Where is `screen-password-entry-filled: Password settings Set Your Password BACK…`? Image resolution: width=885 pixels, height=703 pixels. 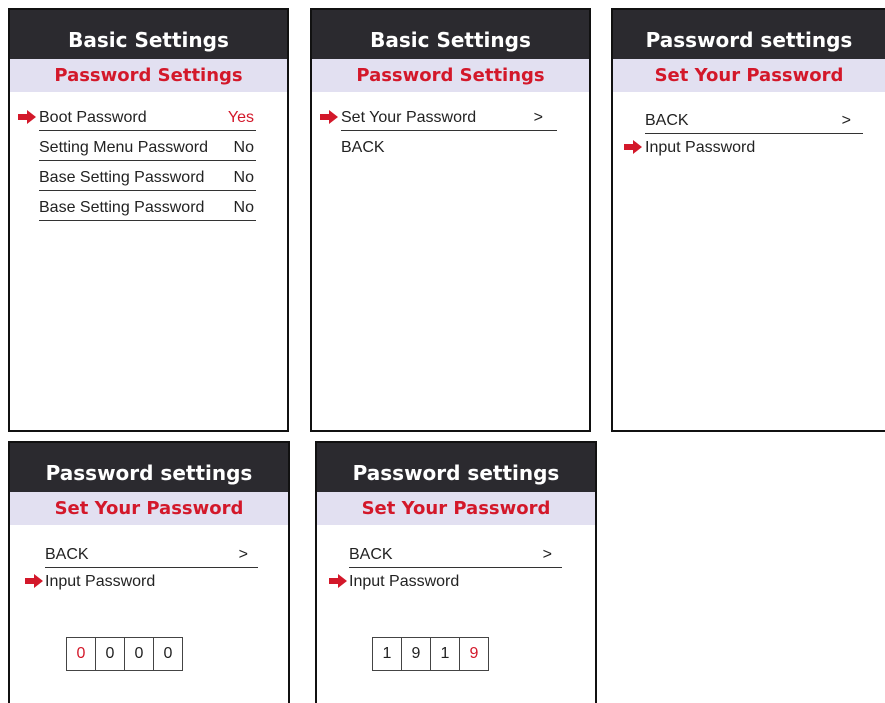
screen-password-entry-filled: Password settings Set Your Password BACK… is located at coordinates (456, 572).